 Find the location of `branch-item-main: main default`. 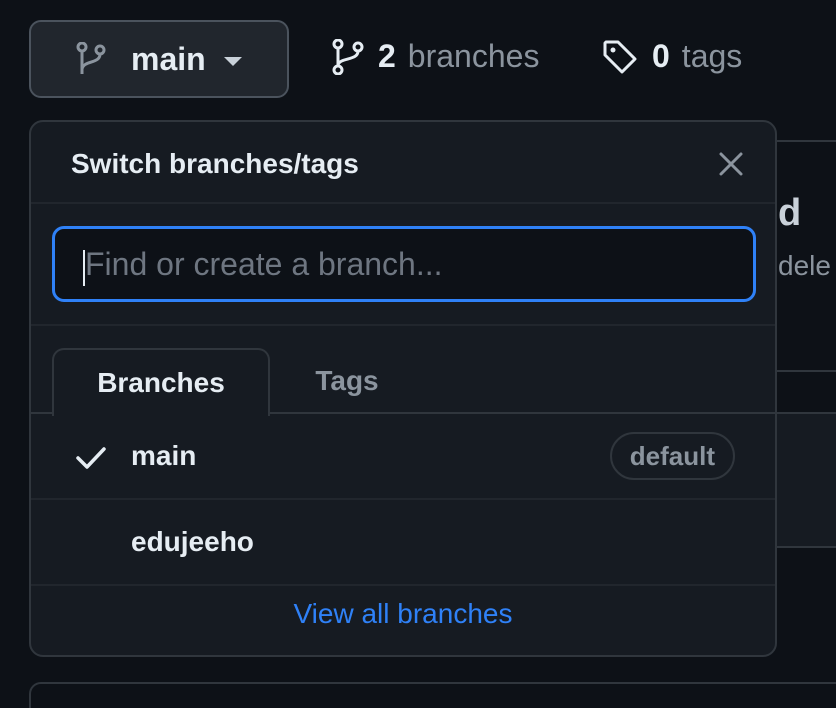

branch-item-main: main default is located at coordinates (403, 457).